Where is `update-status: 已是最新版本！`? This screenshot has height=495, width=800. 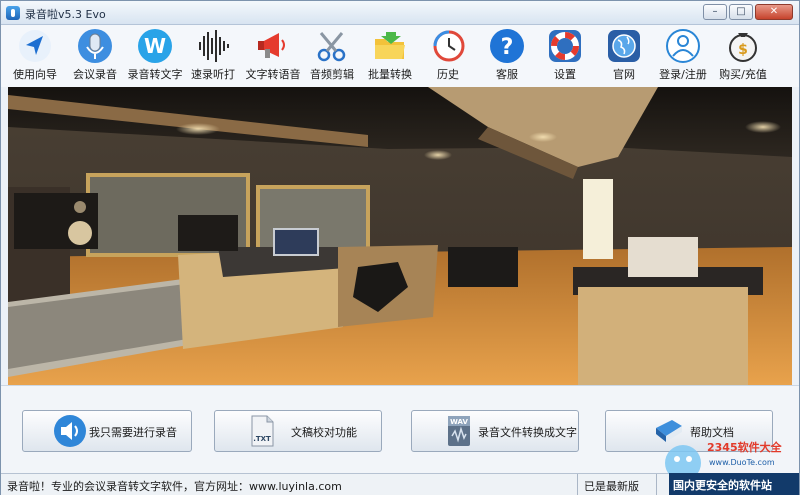
update-status: 已是最新版本！ is located at coordinates (617, 484).